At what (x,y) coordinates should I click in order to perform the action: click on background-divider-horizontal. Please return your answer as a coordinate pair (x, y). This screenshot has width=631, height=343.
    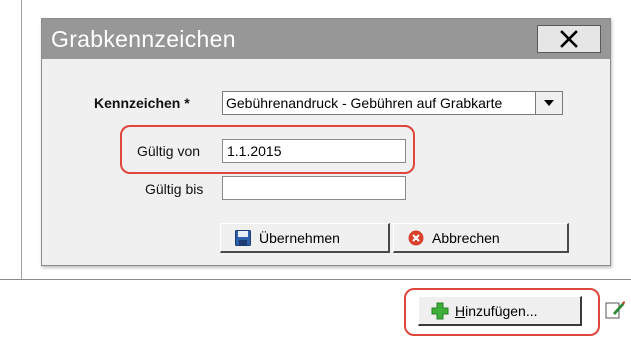
    Looking at the image, I should click on (315, 279).